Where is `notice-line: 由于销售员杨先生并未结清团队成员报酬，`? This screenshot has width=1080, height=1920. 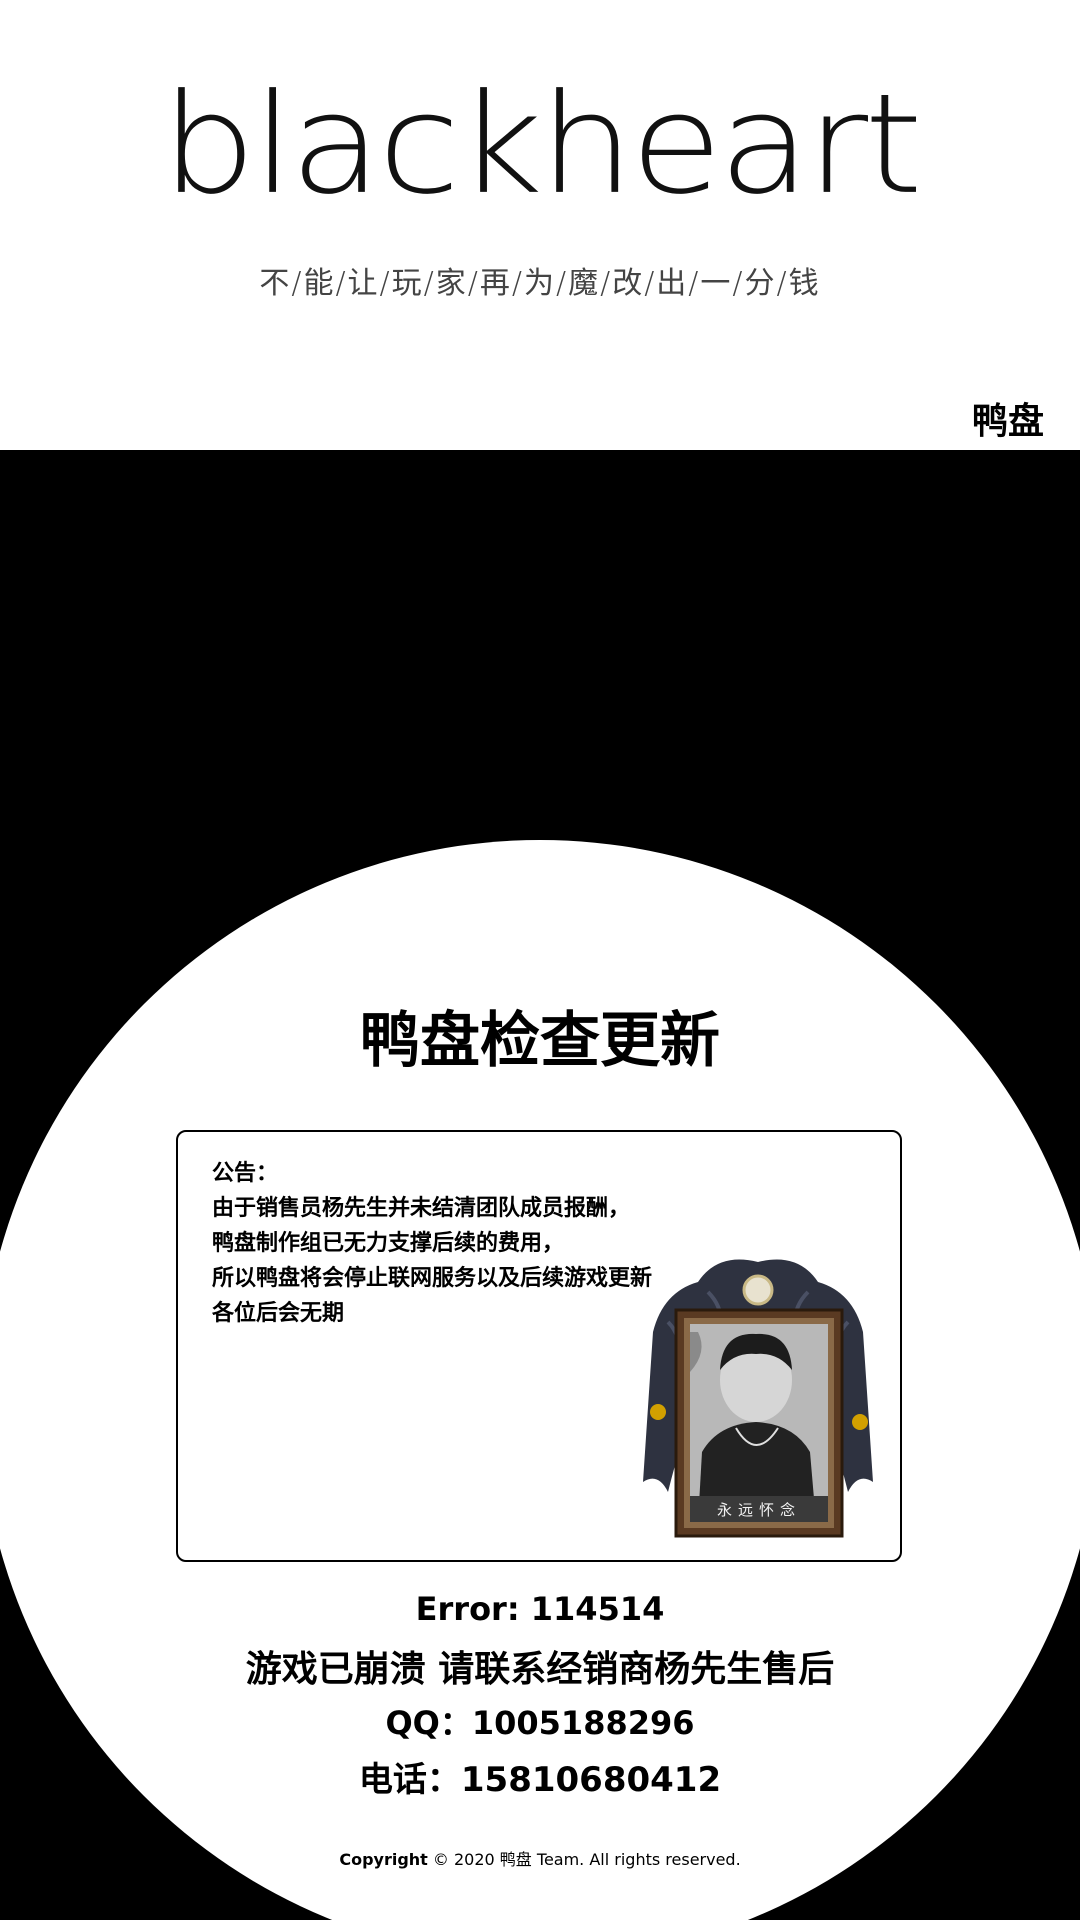 notice-line: 由于销售员杨先生并未结清团队成员报酬， is located at coordinates (421, 1208).